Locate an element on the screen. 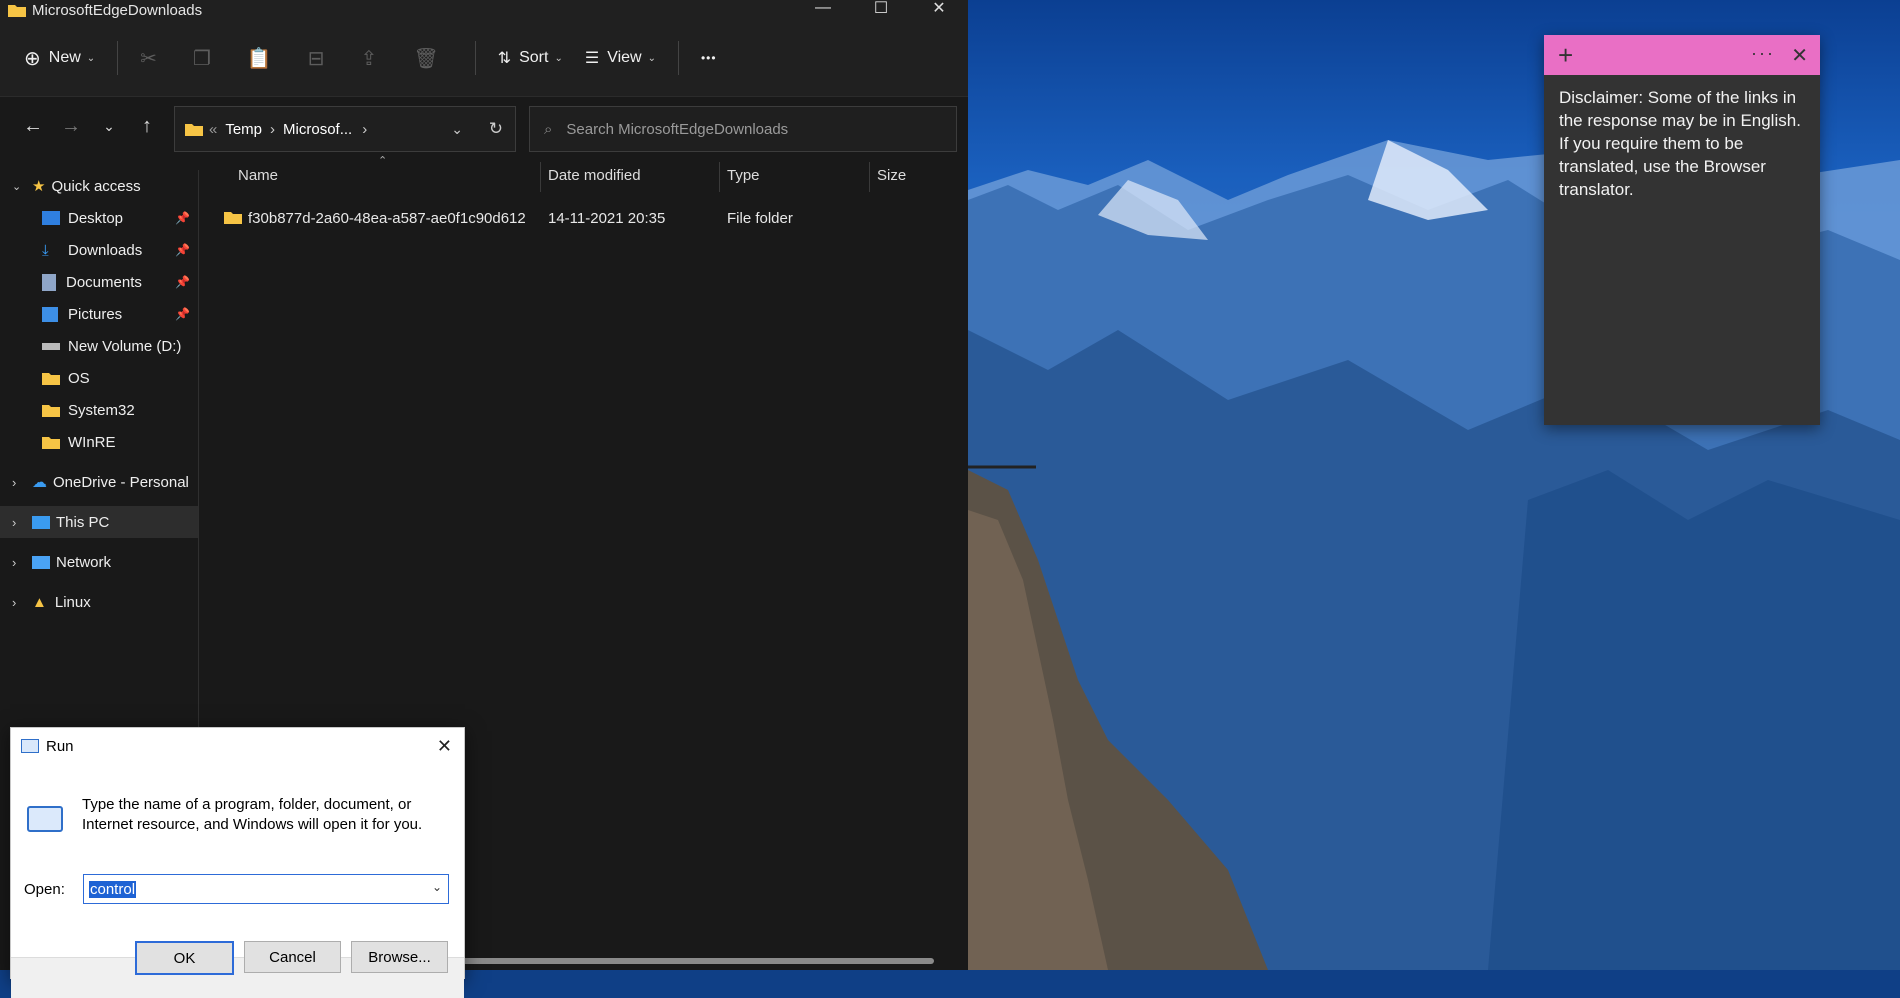 Image resolution: width=1900 pixels, height=998 pixels. sidebar-item-linux: › ▲ Linux is located at coordinates (99, 602).